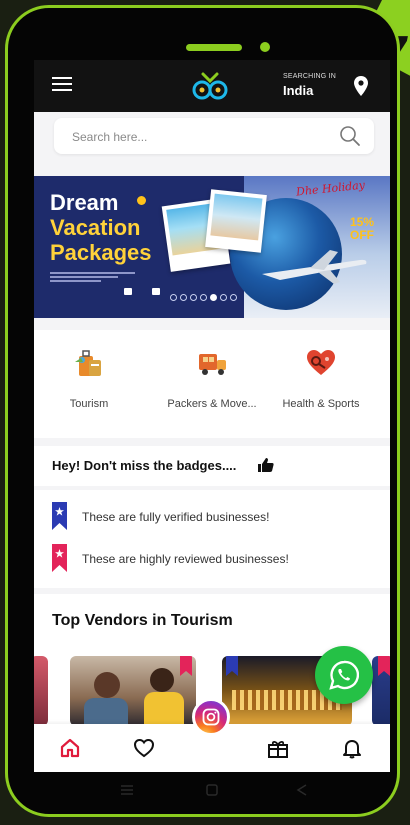 Image resolution: width=410 pixels, height=825 pixels. What do you see at coordinates (236, 221) in the screenshot?
I see `banner-family-photo` at bounding box center [236, 221].